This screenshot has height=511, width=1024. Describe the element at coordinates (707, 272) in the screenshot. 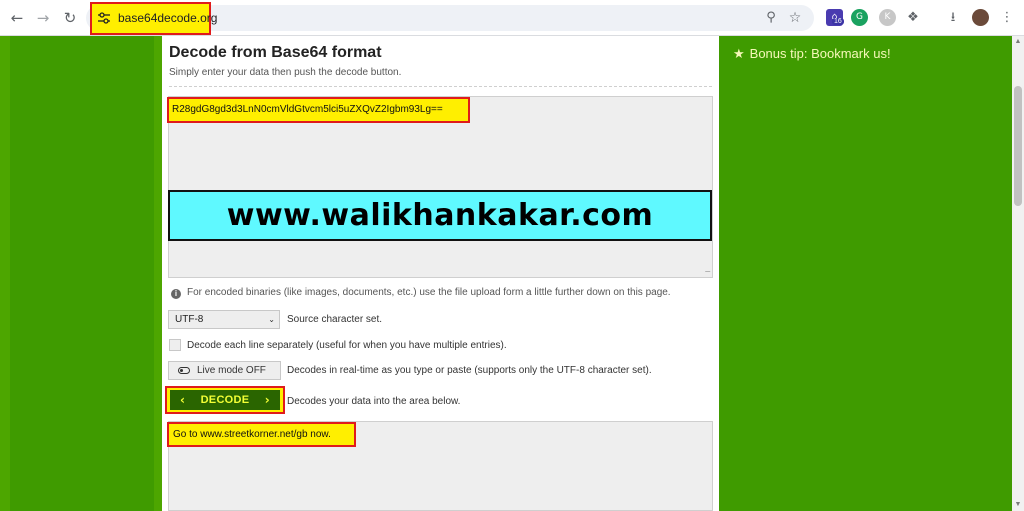

I see `resize-grip-icon: −` at that location.